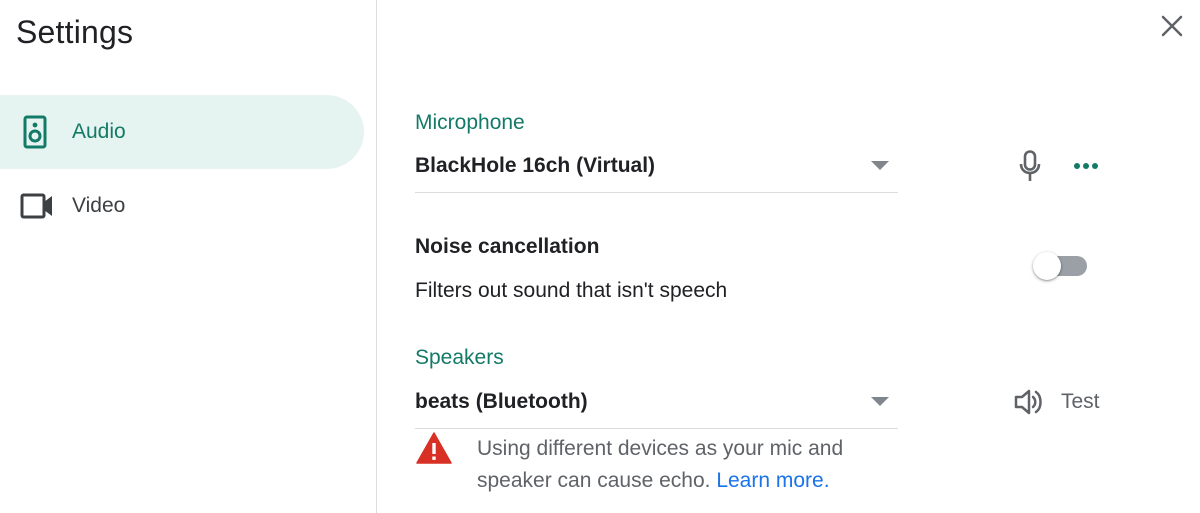  I want to click on speaker-test-label: Test, so click(1080, 401).